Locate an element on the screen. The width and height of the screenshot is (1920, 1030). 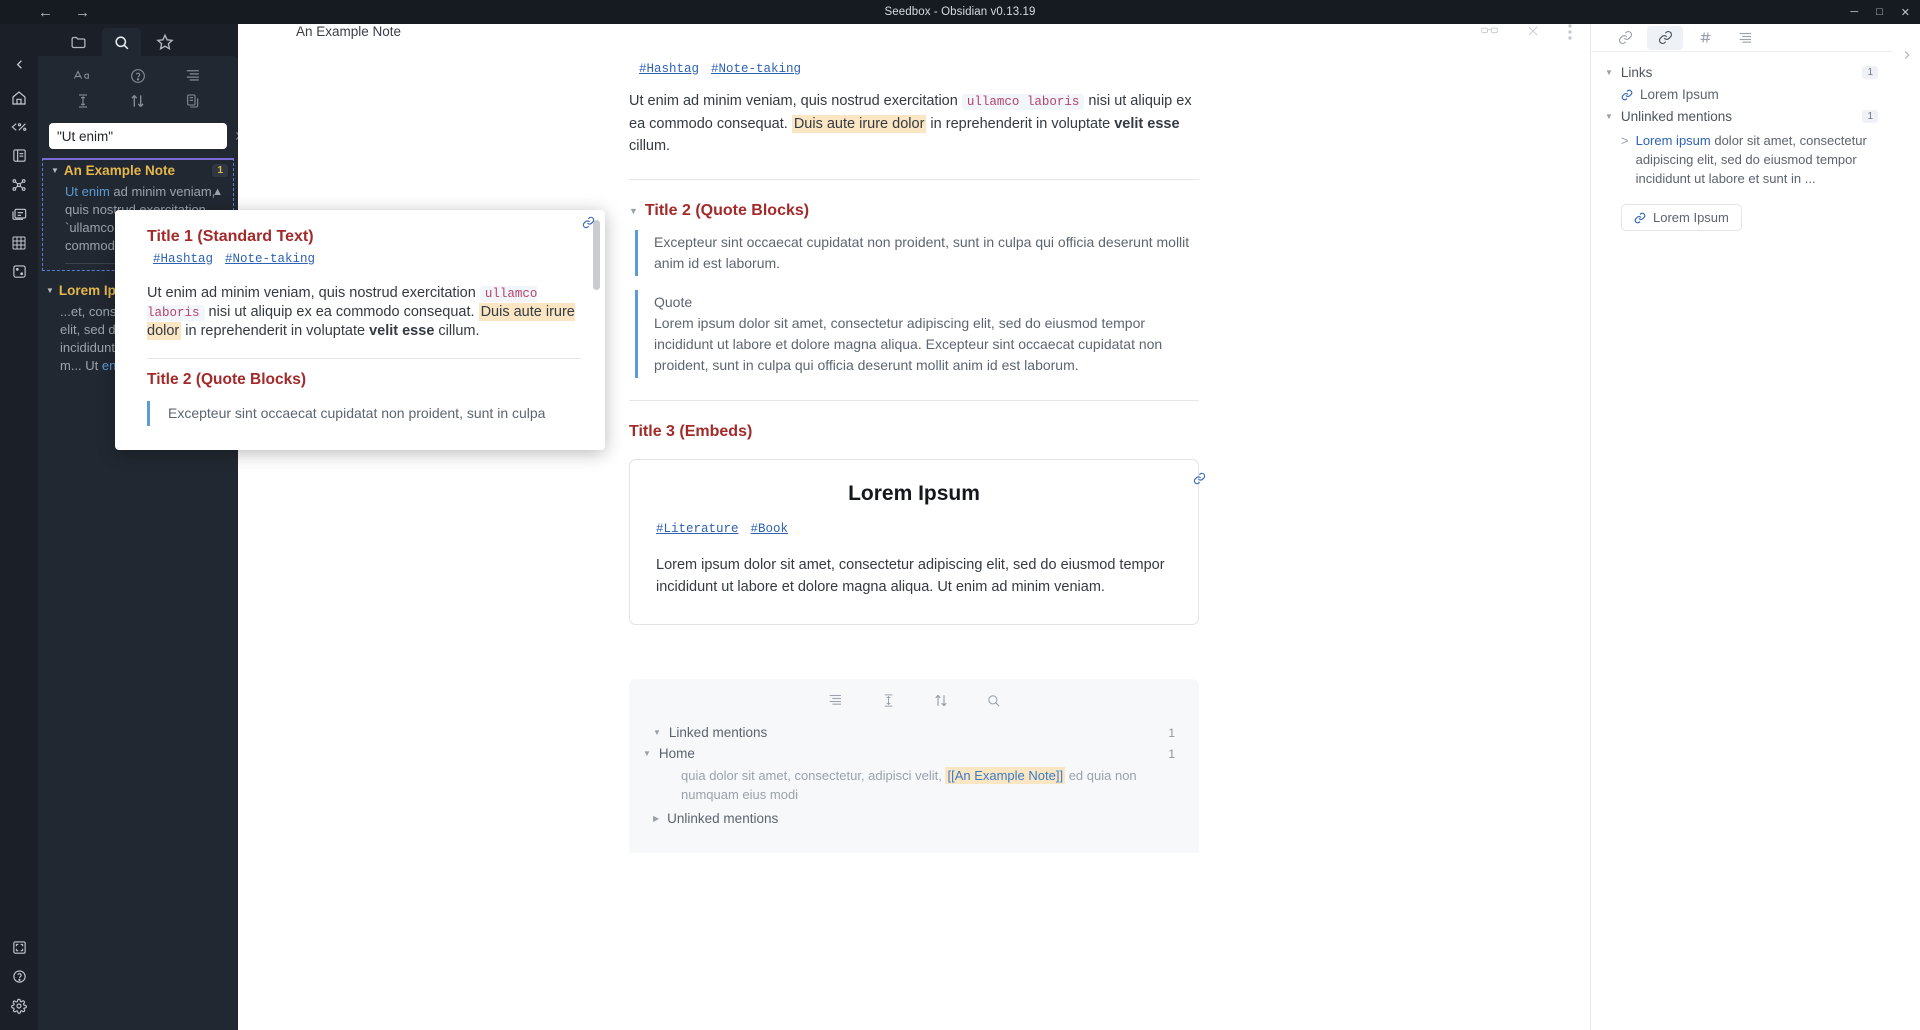
note-composer-icon is located at coordinates (19, 155).